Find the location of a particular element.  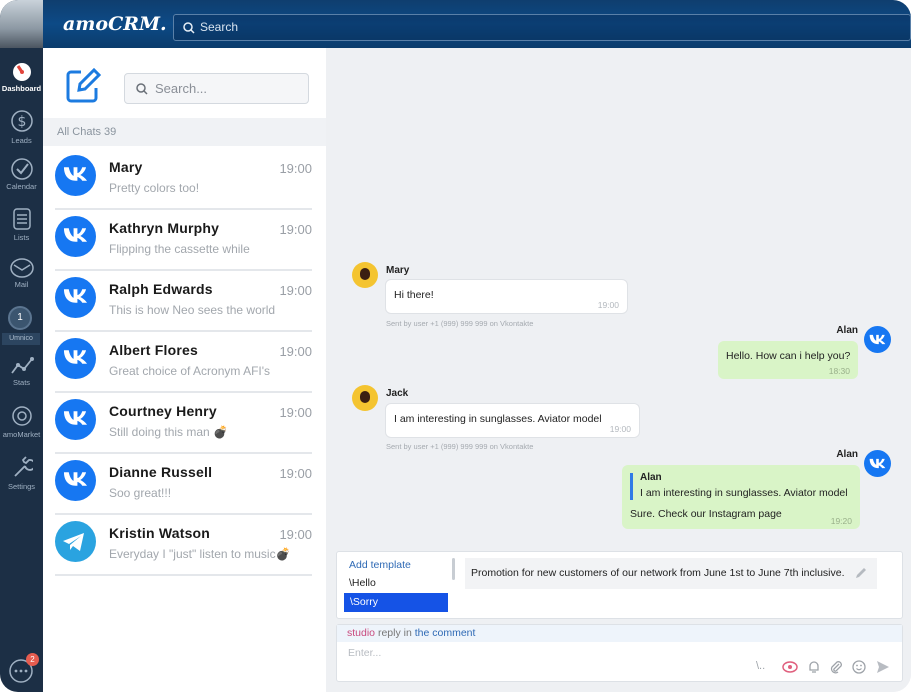

rail-amomarket: amoMarket is located at coordinates (21, 421).